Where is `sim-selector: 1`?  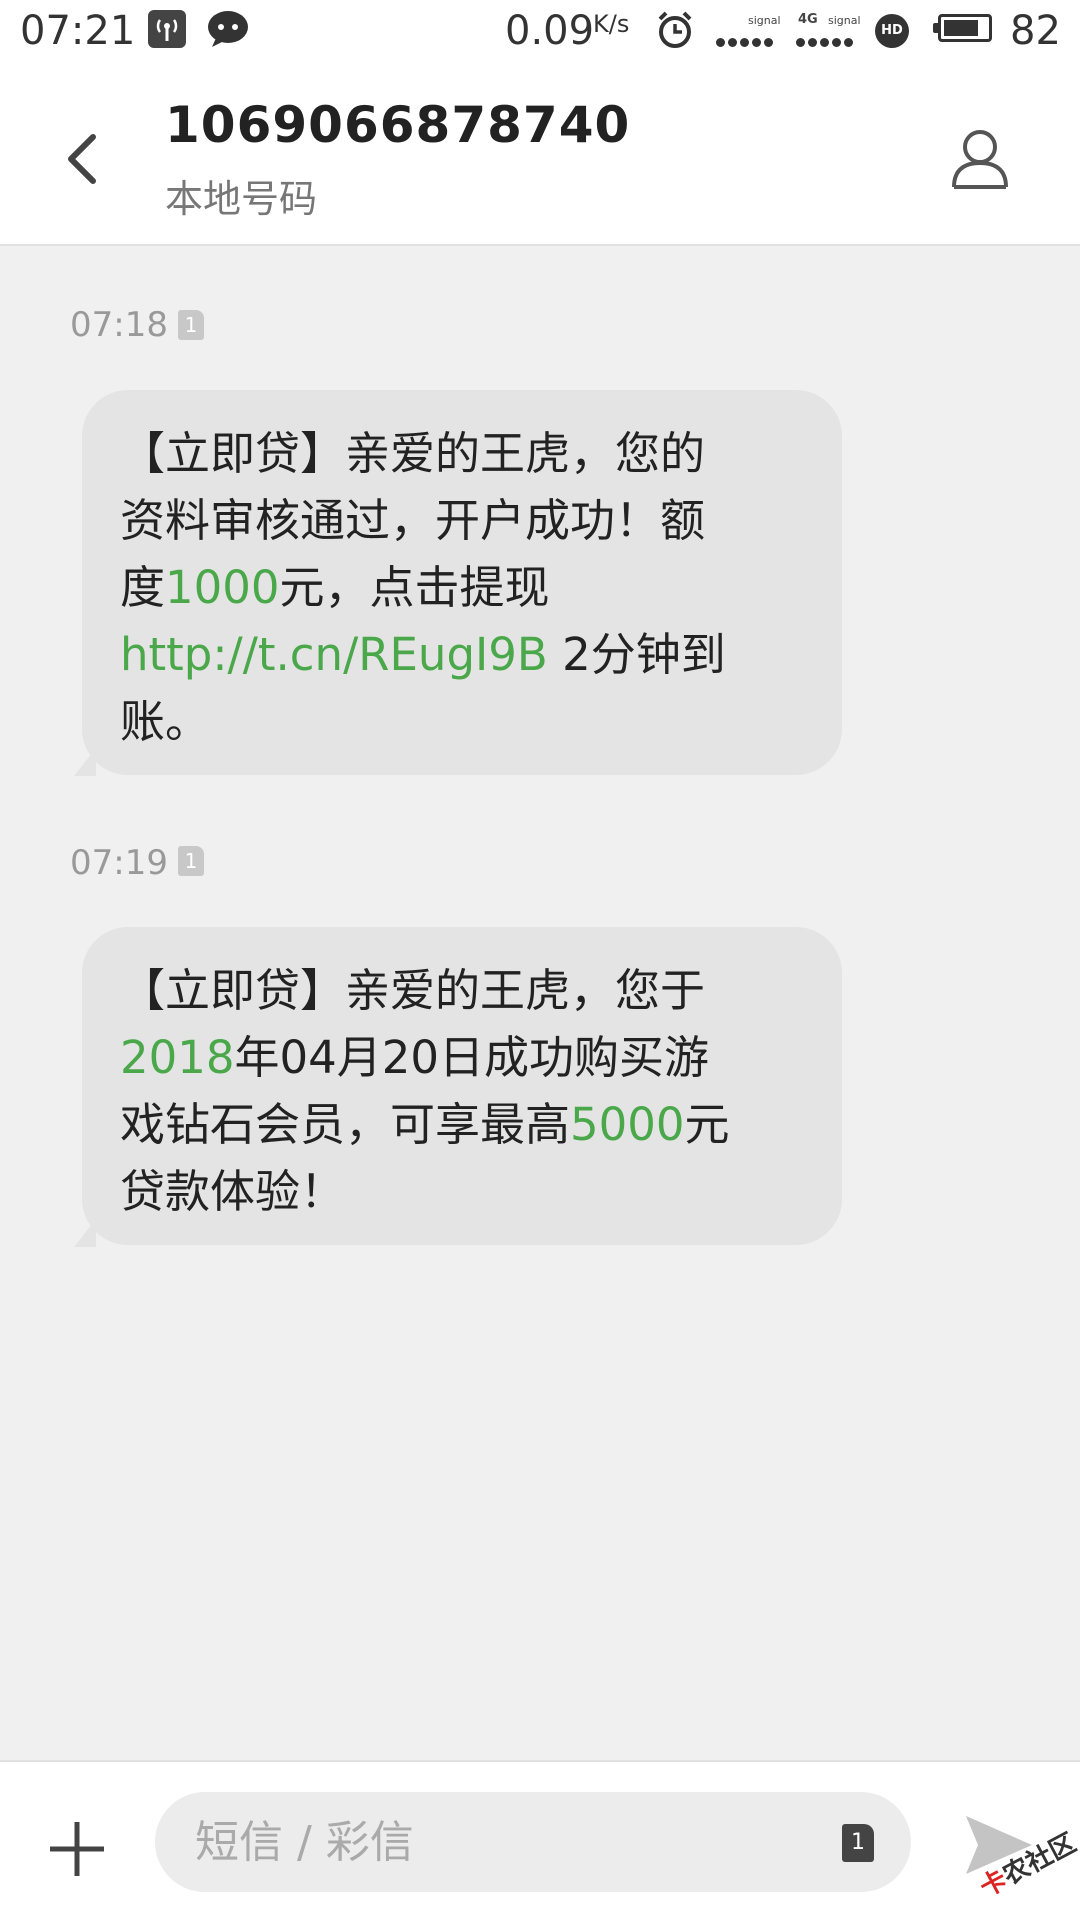 sim-selector: 1 is located at coordinates (858, 1843).